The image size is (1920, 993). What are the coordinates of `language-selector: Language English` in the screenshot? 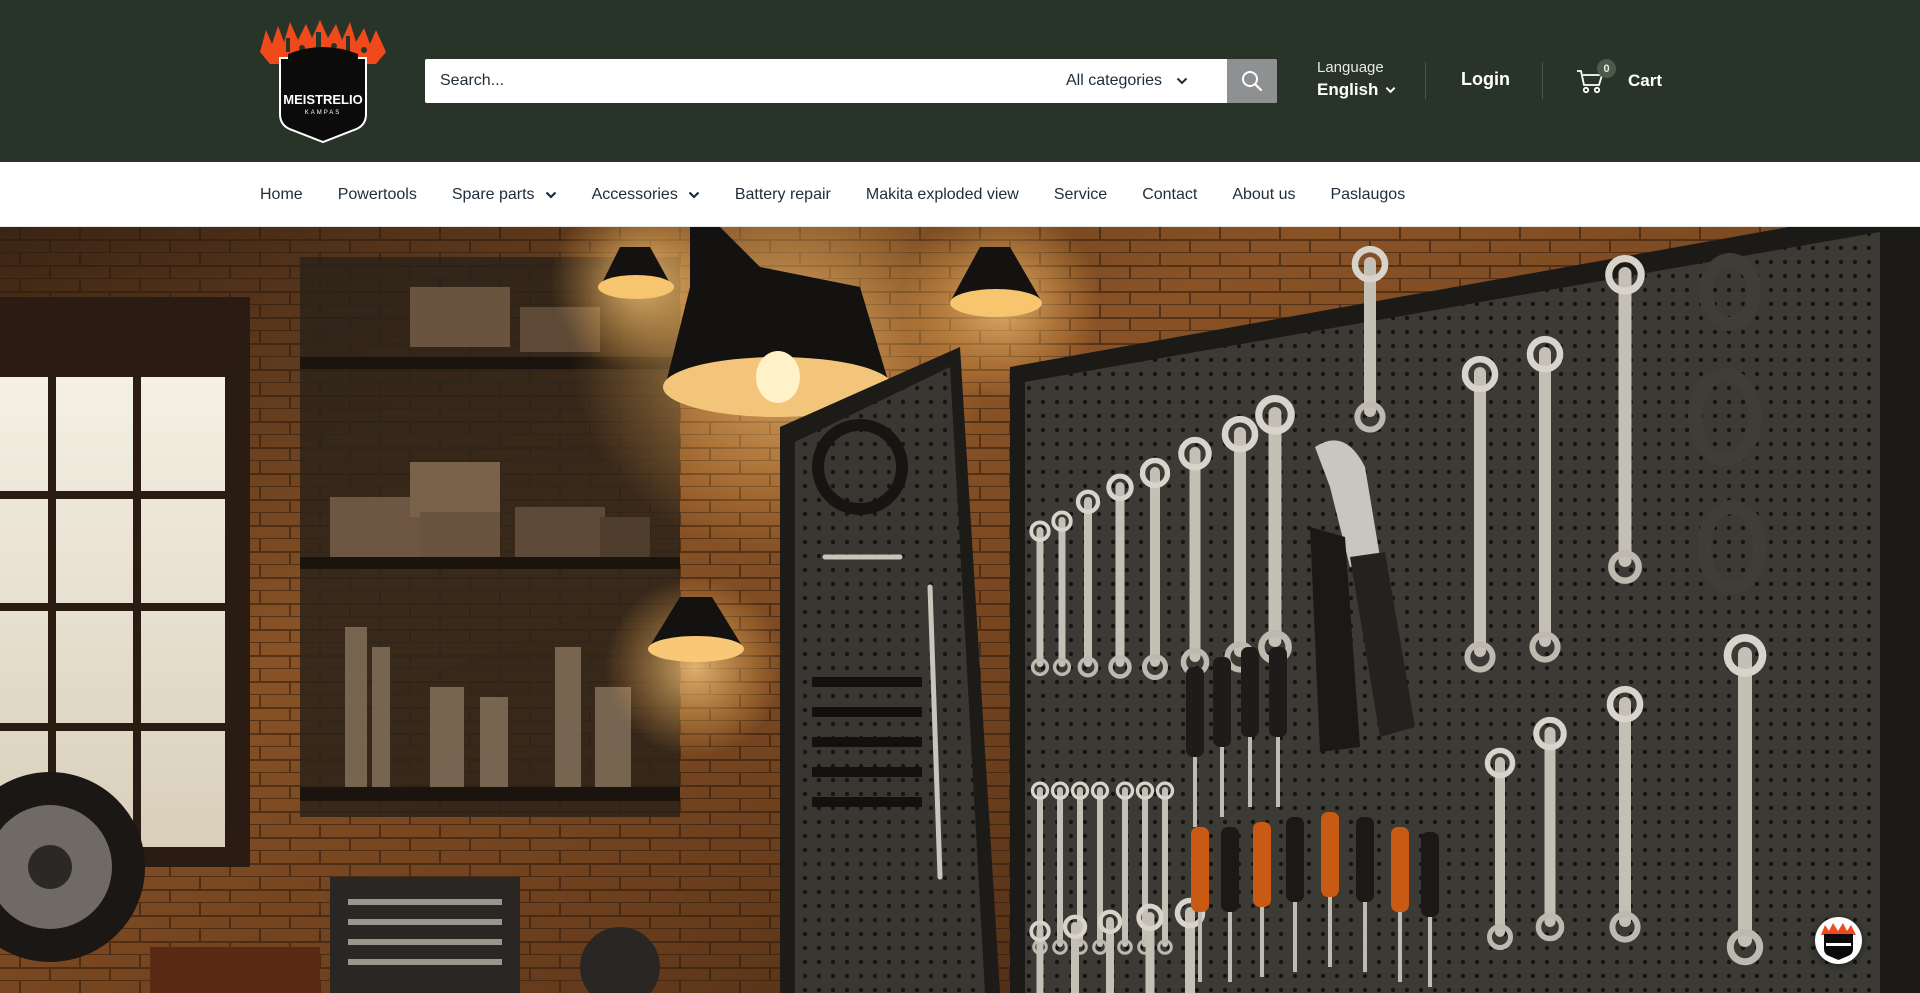 It's located at (1356, 80).